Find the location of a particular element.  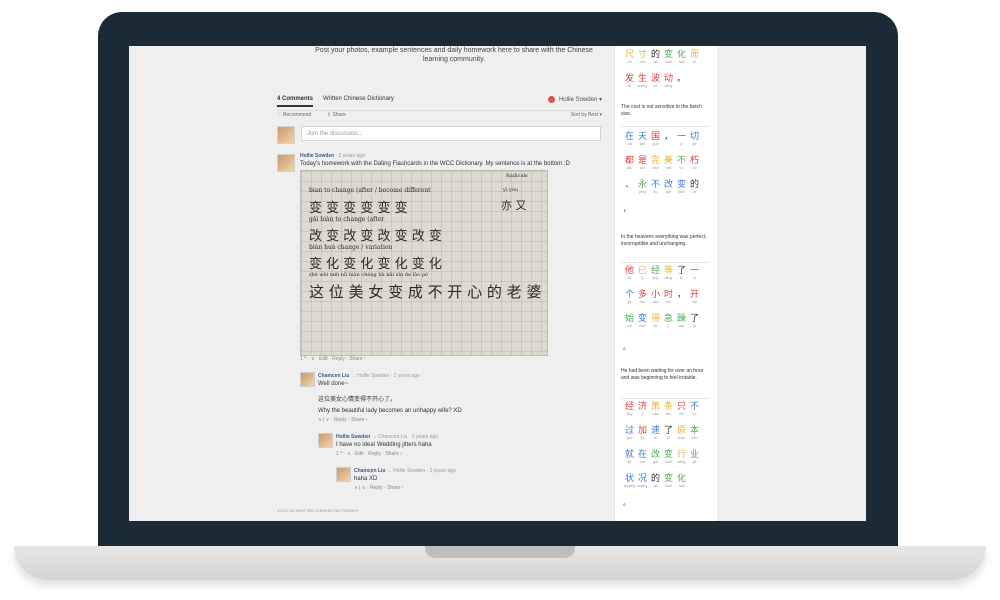

character-cell: 动 dòng is located at coordinates (668, 81).